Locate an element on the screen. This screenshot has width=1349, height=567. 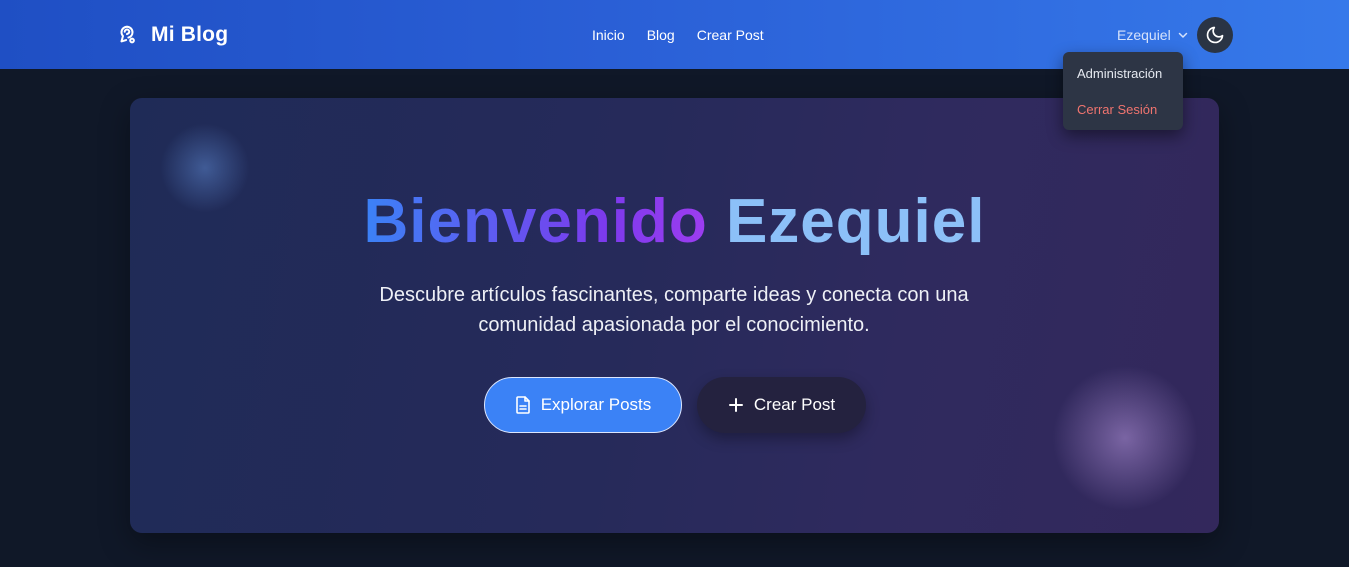
hero-title-username: Ezequiel is located at coordinates (855, 221).